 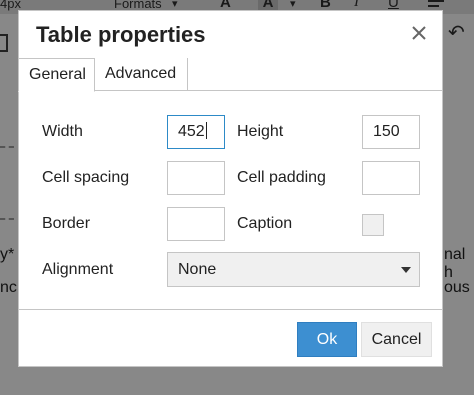 What do you see at coordinates (206, 130) in the screenshot?
I see `text-caret` at bounding box center [206, 130].